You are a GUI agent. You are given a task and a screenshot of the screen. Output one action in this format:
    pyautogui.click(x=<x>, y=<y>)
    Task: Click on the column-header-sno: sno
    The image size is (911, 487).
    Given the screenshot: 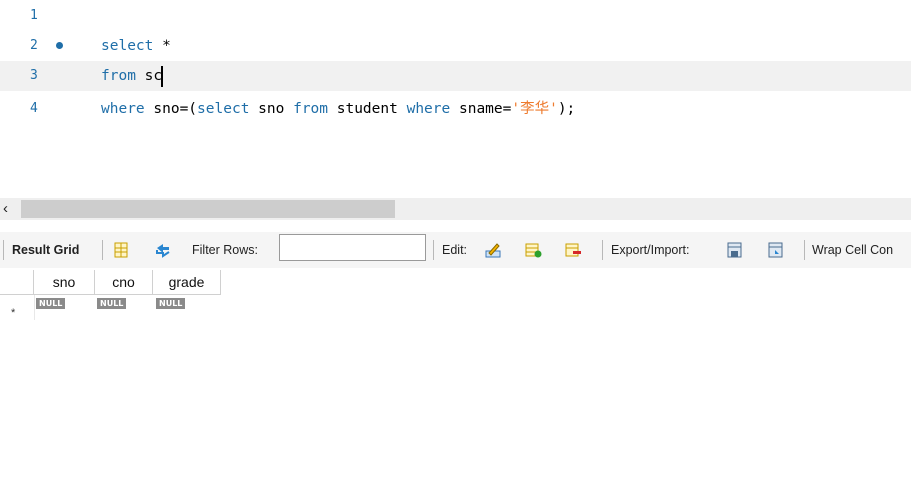 What is the action you would take?
    pyautogui.click(x=64, y=282)
    